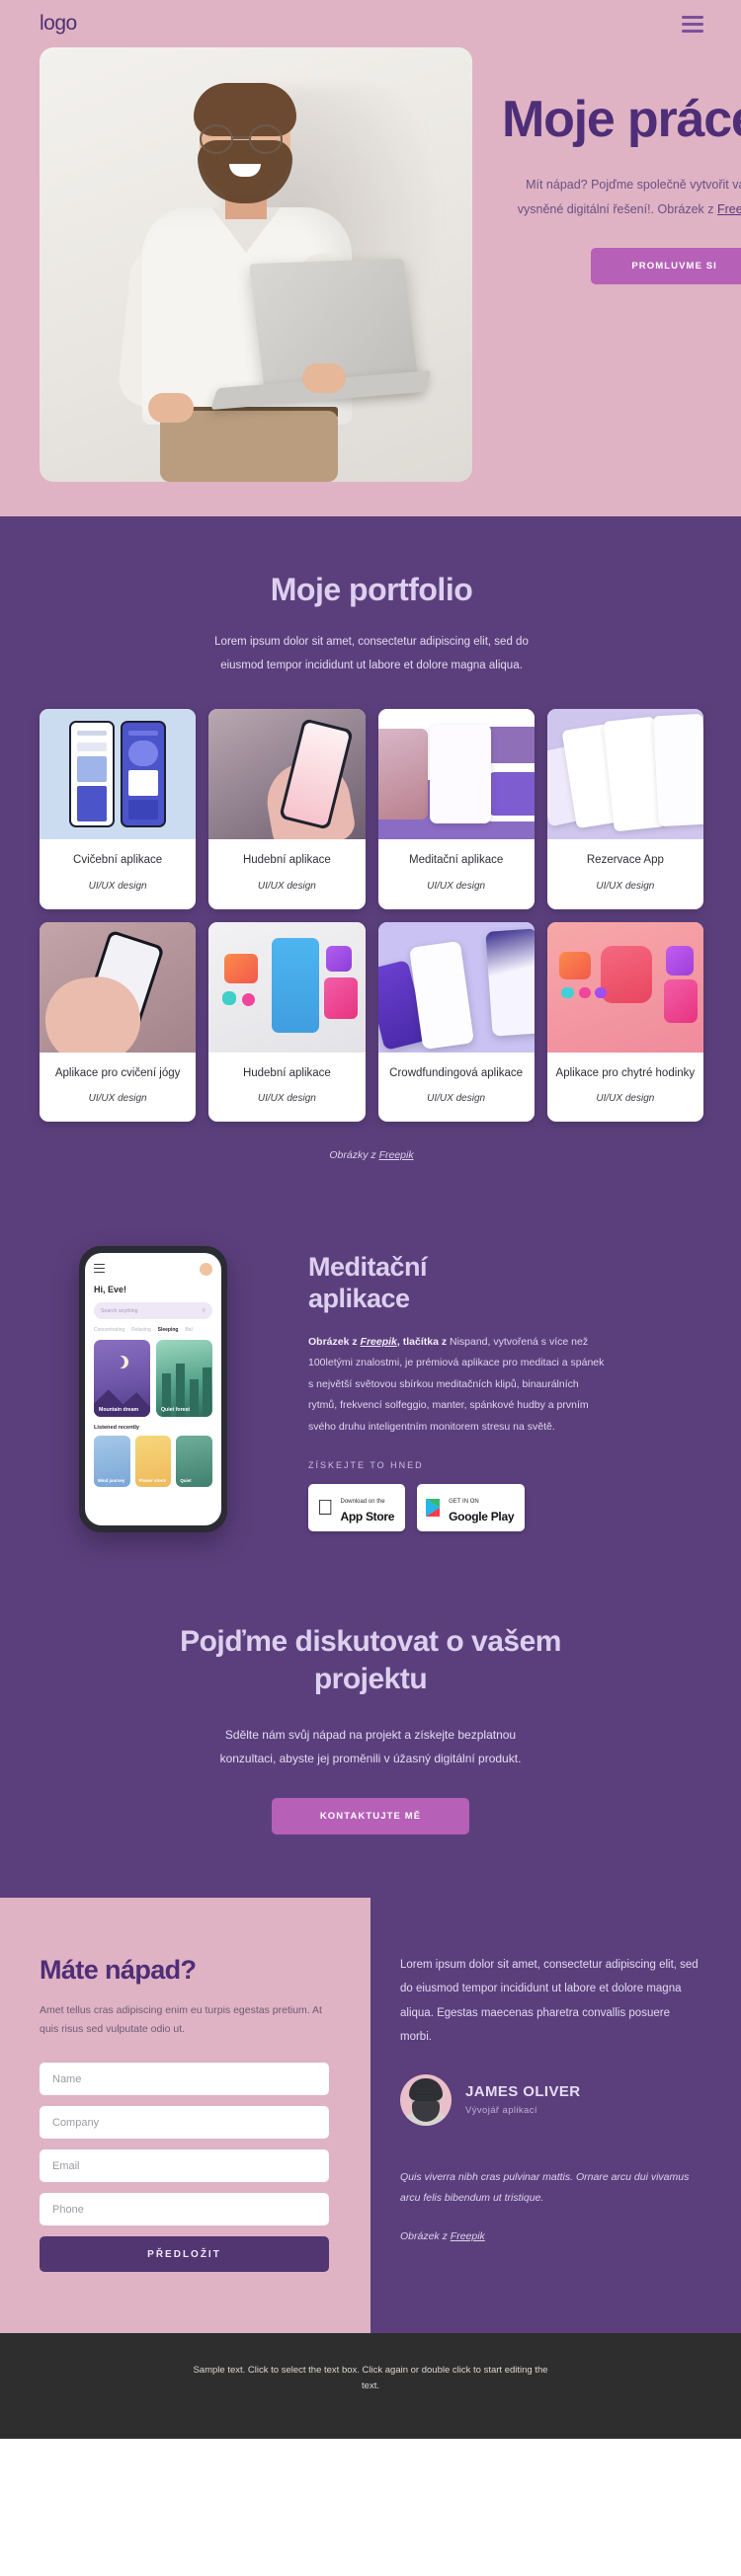  Describe the element at coordinates (368, 1267) in the screenshot. I see `meditation-title-line1: Meditační` at that location.